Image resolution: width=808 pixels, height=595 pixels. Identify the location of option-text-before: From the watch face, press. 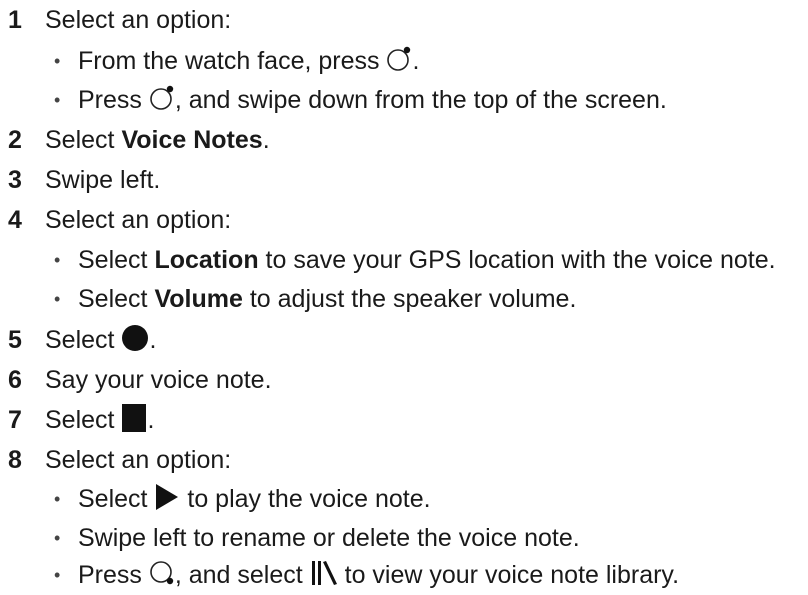
(232, 61).